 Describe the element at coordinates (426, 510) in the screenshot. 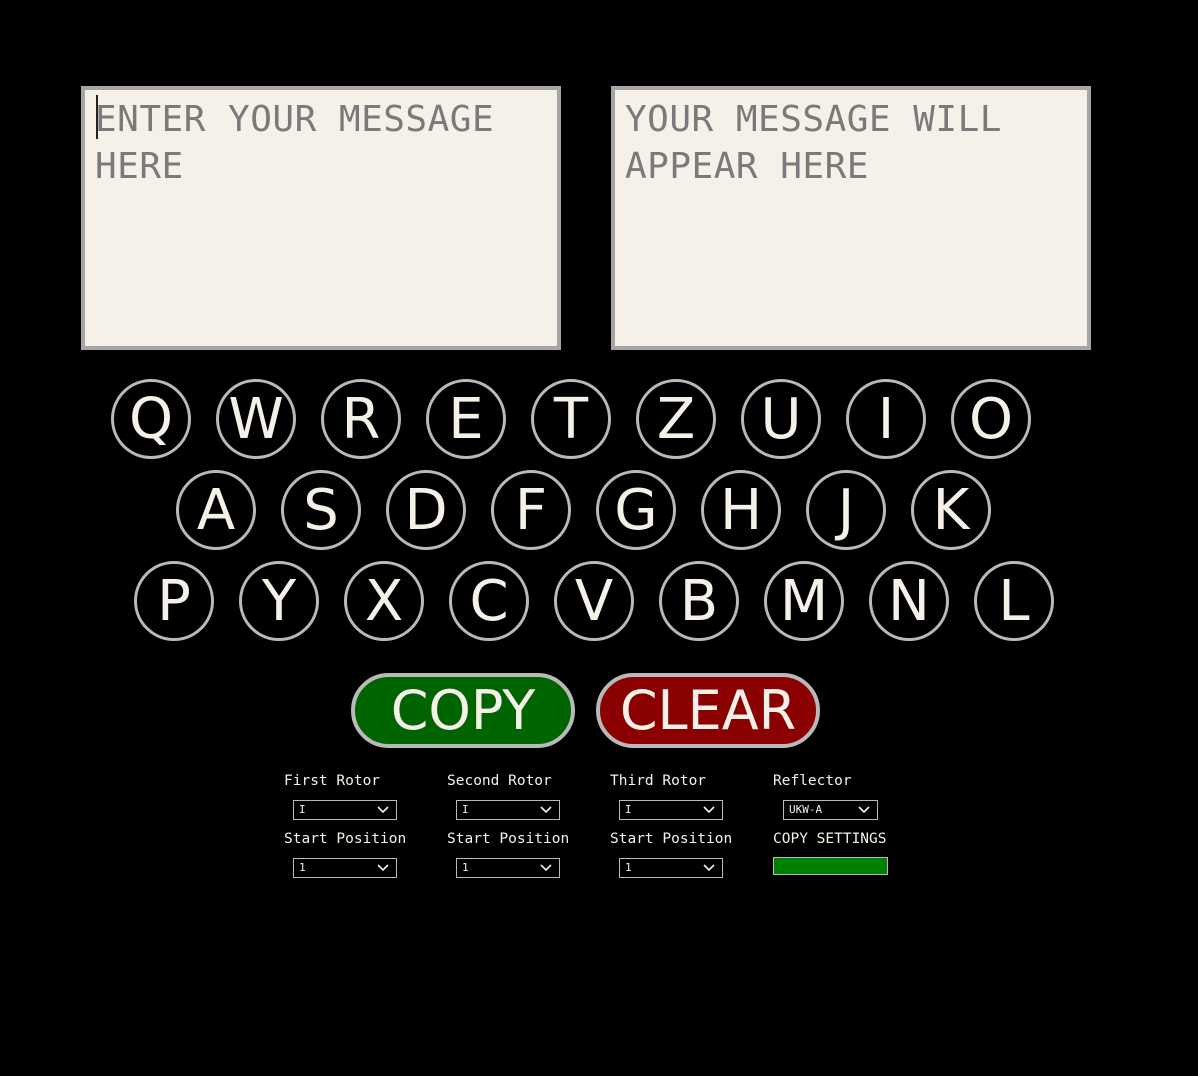

I see `key-button: D` at that location.